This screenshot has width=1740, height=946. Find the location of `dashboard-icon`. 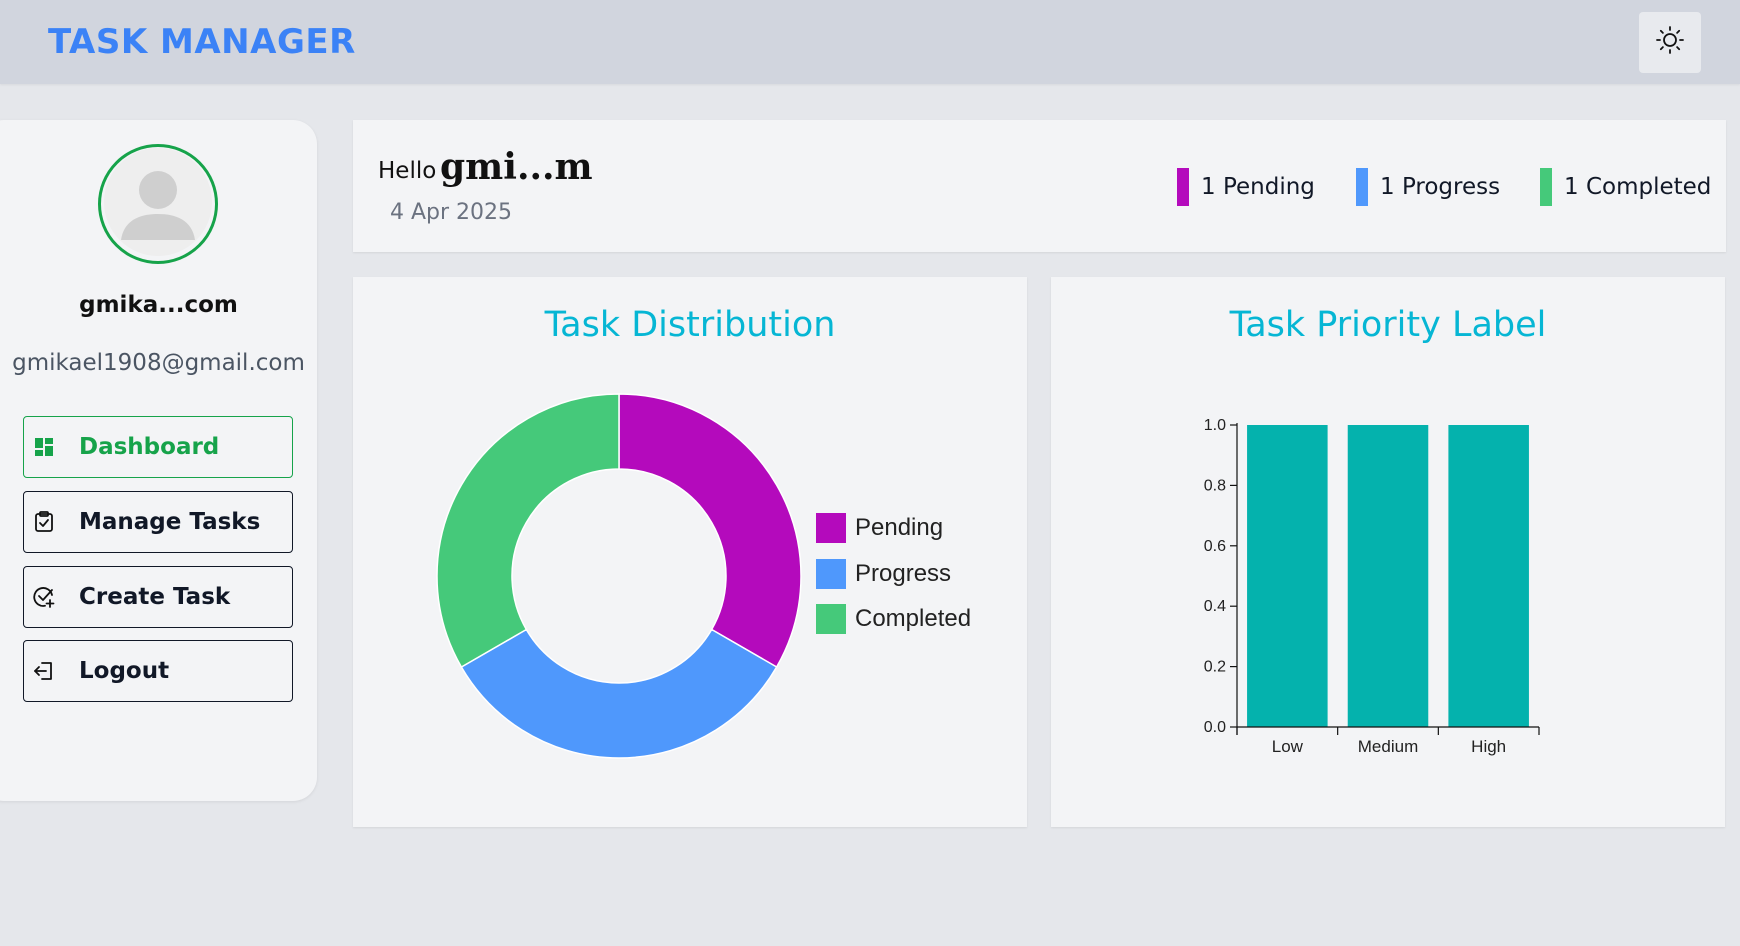

dashboard-icon is located at coordinates (44, 447).